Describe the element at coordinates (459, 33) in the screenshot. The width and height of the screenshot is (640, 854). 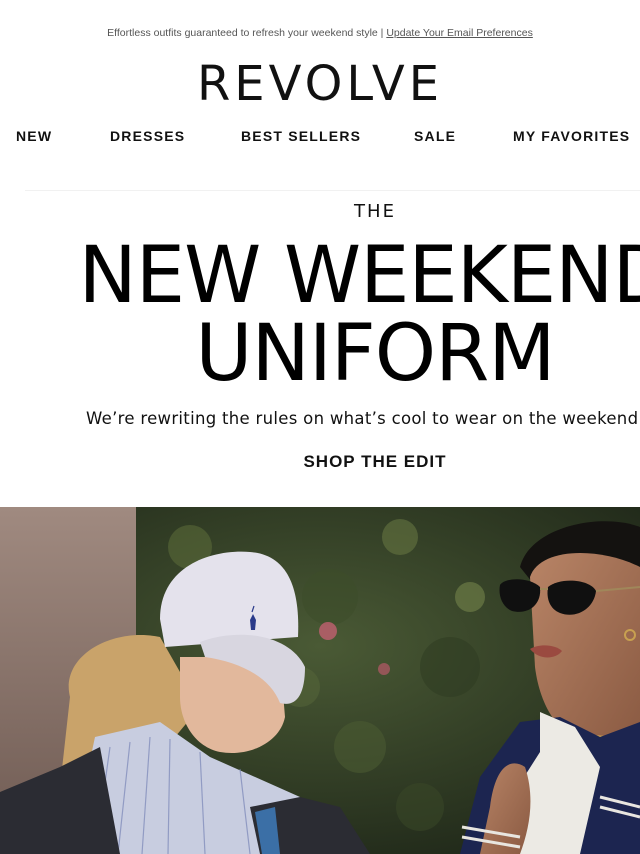
I see `email-preferences-link: Update Your Email Preferences` at that location.